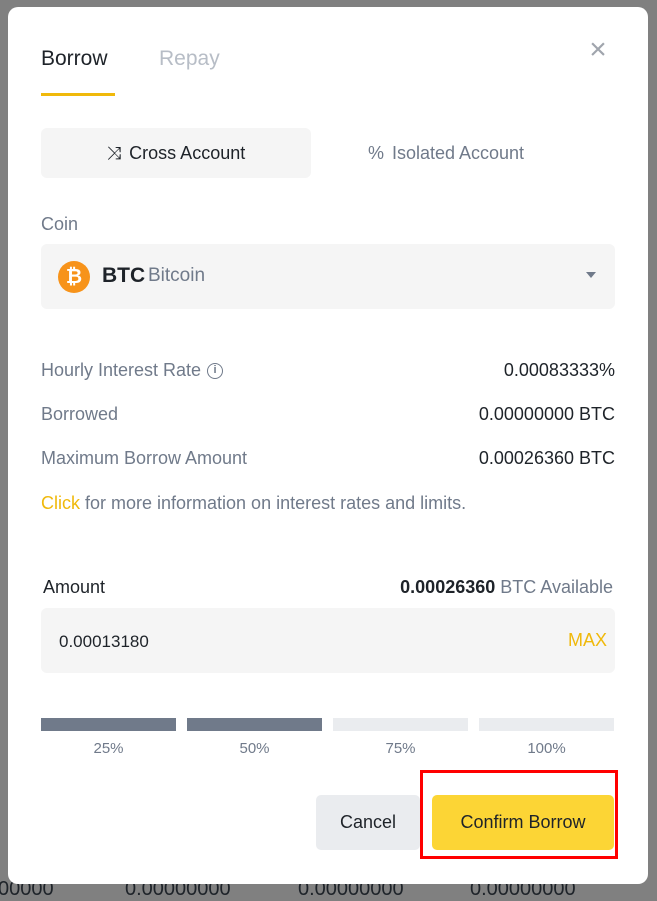 The height and width of the screenshot is (901, 657). Describe the element at coordinates (328, 370) in the screenshot. I see `hourly-interest-row: Hourly Interest Rate i 0.00083333%` at that location.